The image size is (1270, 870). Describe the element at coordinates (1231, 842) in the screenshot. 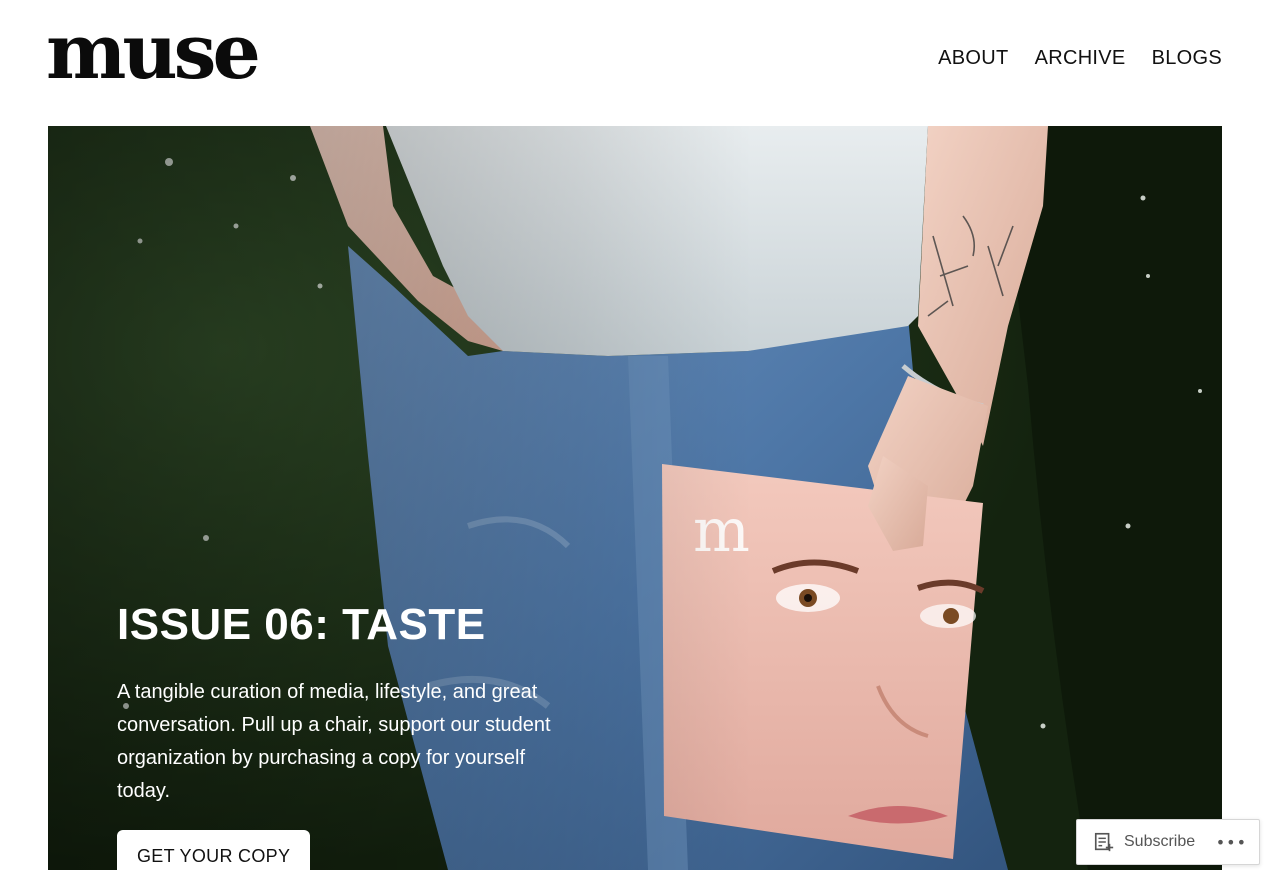

I see `more-options-icon: •••` at that location.